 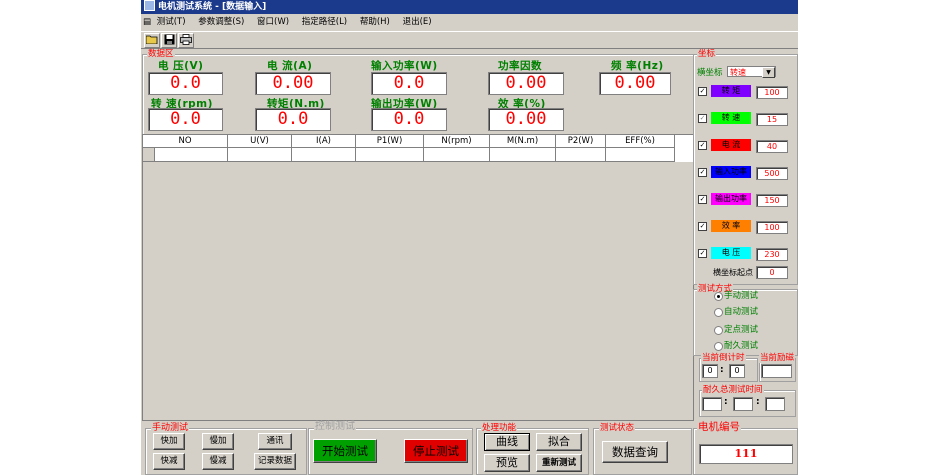 What do you see at coordinates (273, 22) in the screenshot?
I see `menu-window: 窗口(W)` at bounding box center [273, 22].